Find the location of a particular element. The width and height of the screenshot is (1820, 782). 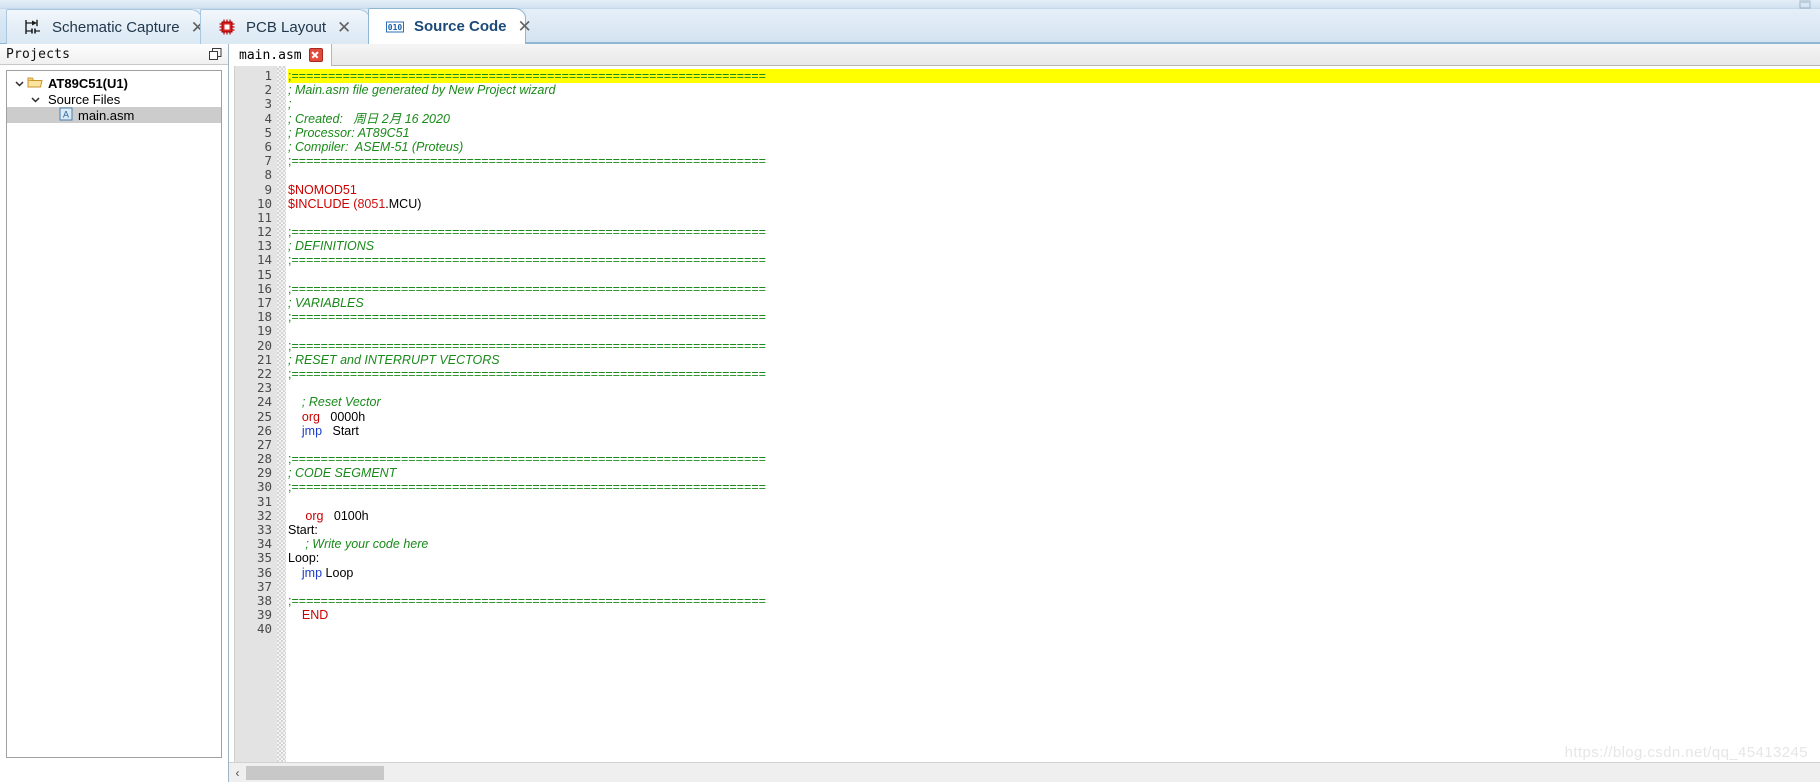

document-tab-main-asm: main.asm is located at coordinates (280, 55).